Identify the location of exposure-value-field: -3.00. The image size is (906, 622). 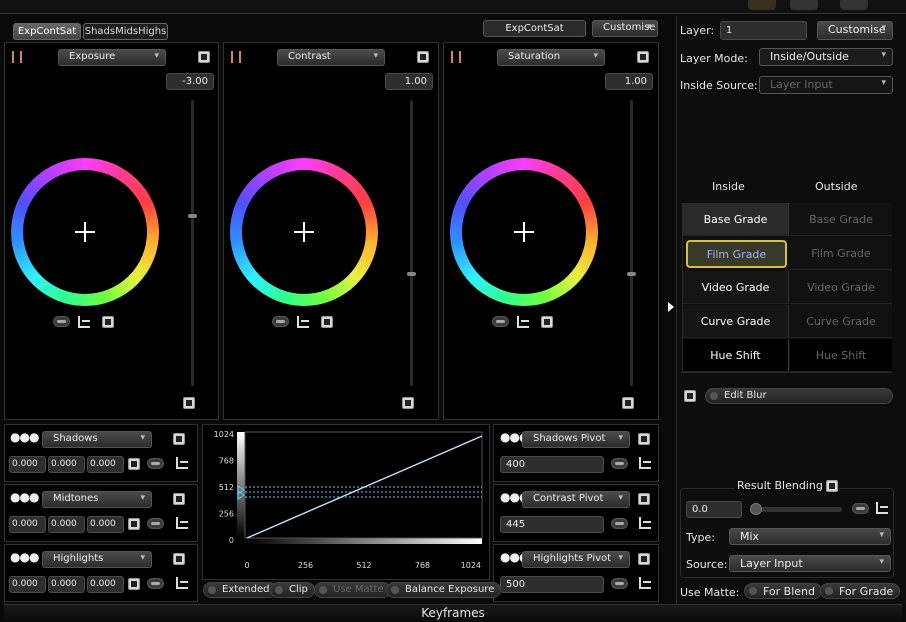
(190, 81).